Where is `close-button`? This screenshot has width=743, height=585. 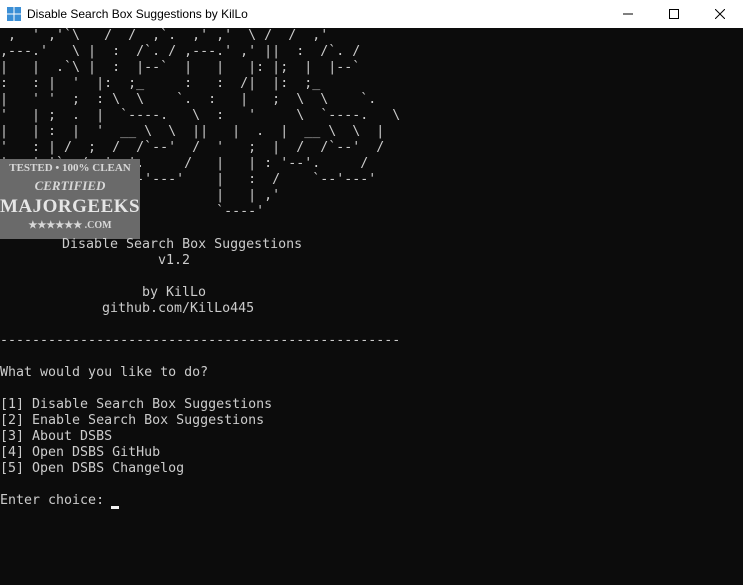 close-button is located at coordinates (720, 14).